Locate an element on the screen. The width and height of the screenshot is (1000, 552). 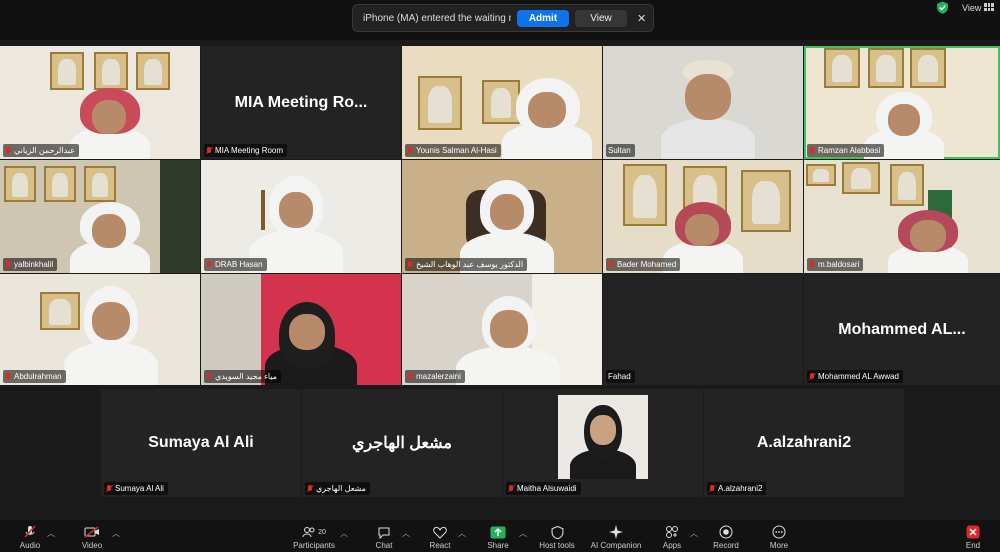
participants-options-chevron-icon: ︿ is located at coordinates (344, 533).